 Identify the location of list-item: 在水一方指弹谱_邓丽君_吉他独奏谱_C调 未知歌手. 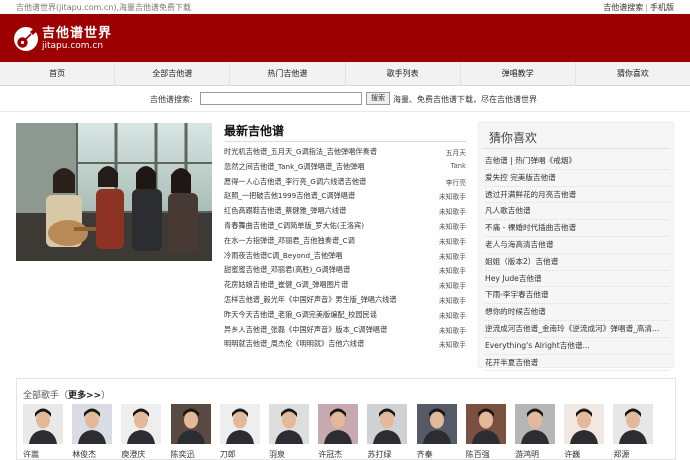
(345, 243).